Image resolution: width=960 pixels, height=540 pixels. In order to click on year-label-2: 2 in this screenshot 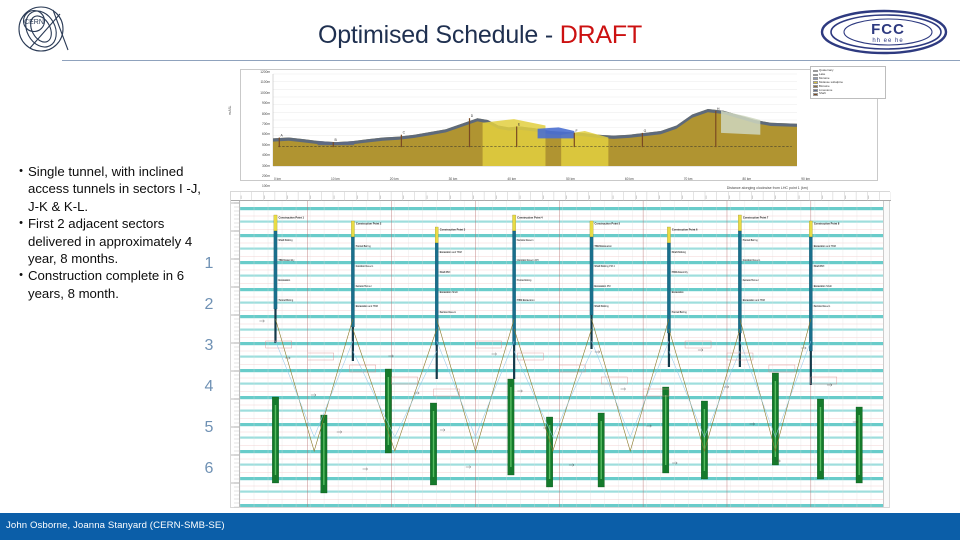, I will do `click(209, 304)`.